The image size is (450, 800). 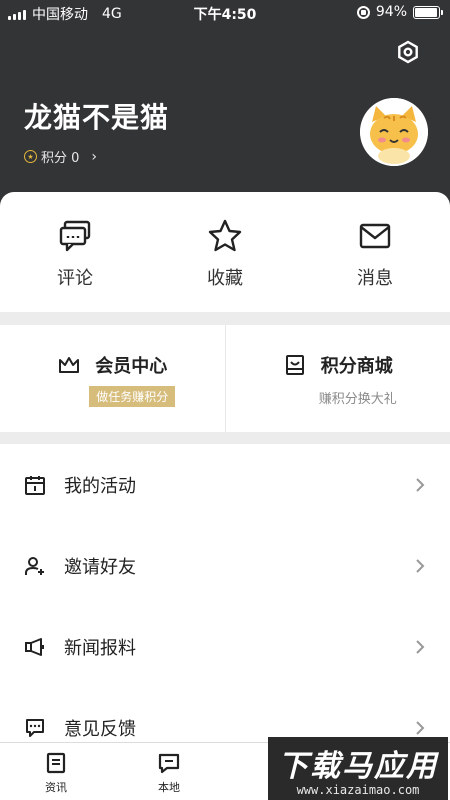 What do you see at coordinates (100, 486) in the screenshot?
I see `menu-item-label: 我的活动` at bounding box center [100, 486].